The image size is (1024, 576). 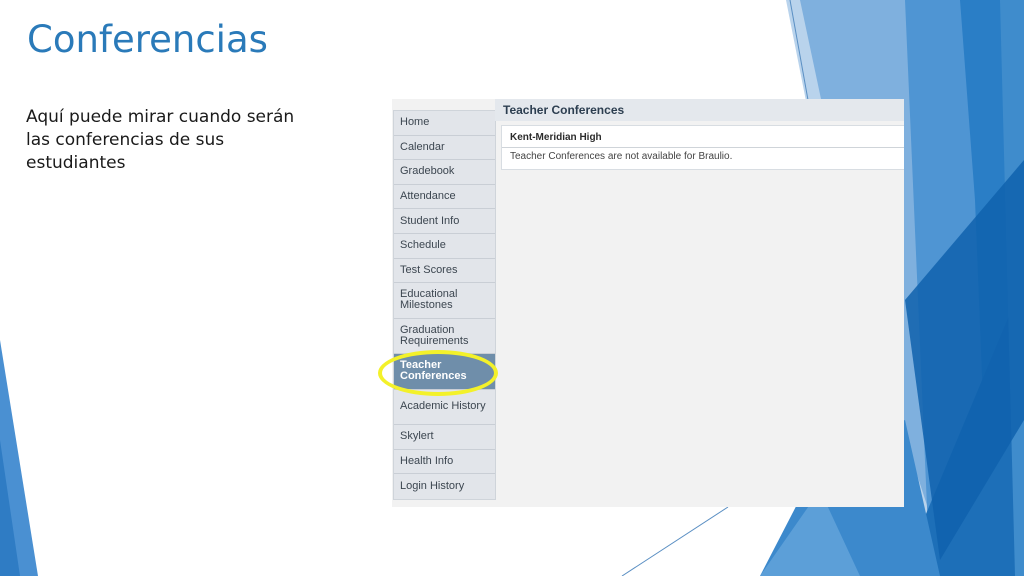 I want to click on nav-item-calendar: Calendar, so click(x=444, y=148).